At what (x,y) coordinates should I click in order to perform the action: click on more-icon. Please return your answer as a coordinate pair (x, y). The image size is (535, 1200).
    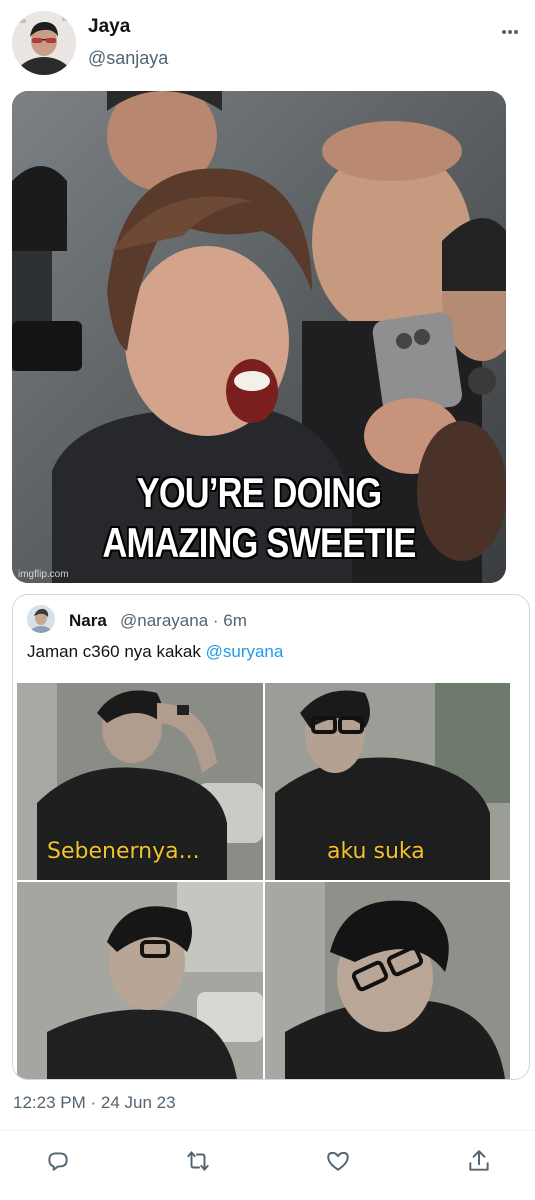
    Looking at the image, I should click on (510, 32).